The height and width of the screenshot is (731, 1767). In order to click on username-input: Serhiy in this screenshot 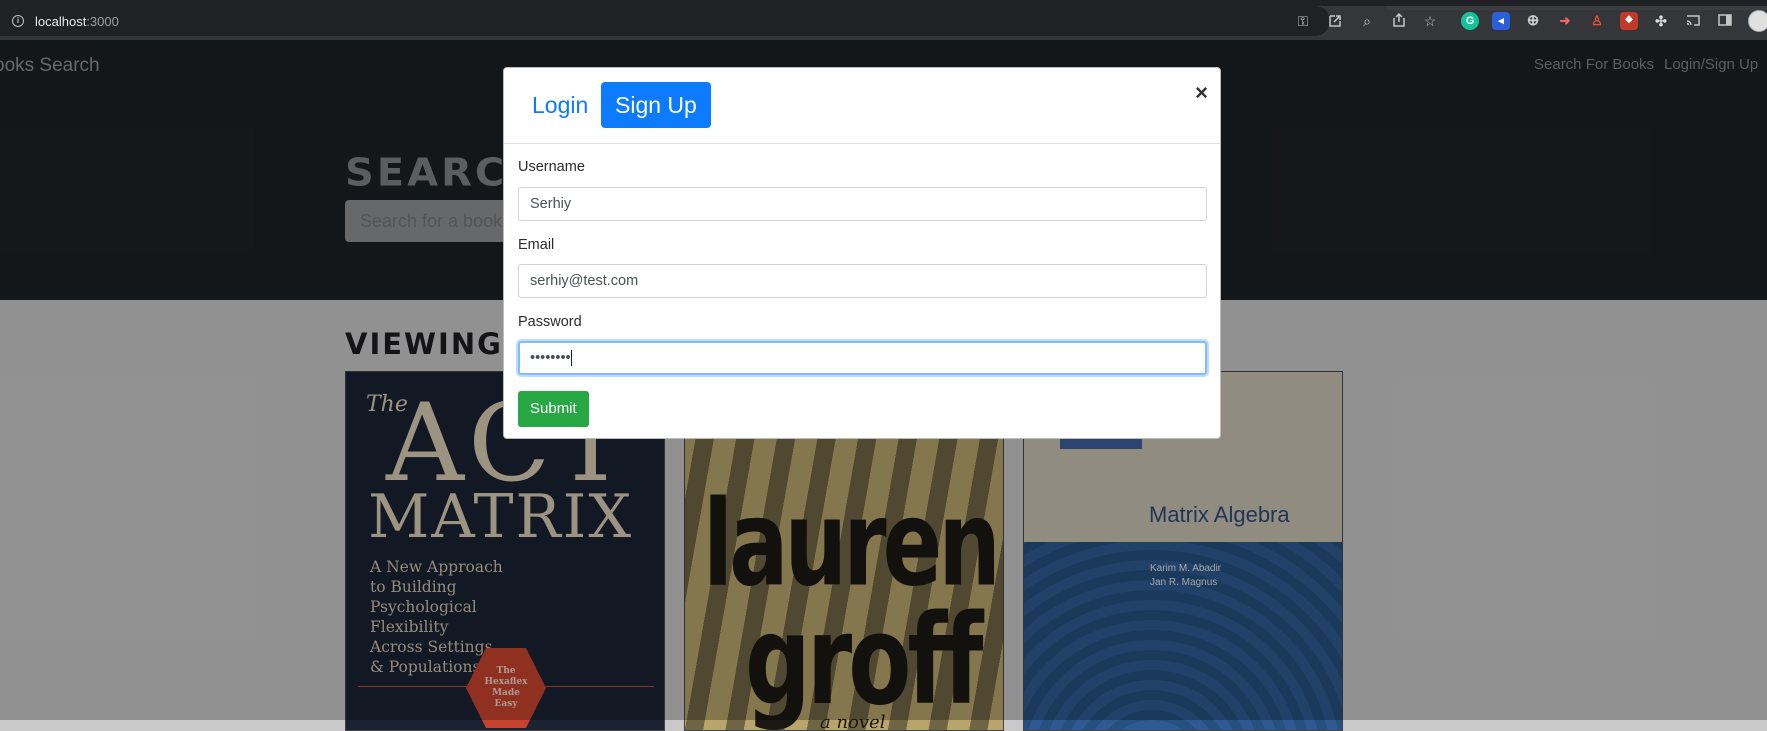, I will do `click(862, 204)`.